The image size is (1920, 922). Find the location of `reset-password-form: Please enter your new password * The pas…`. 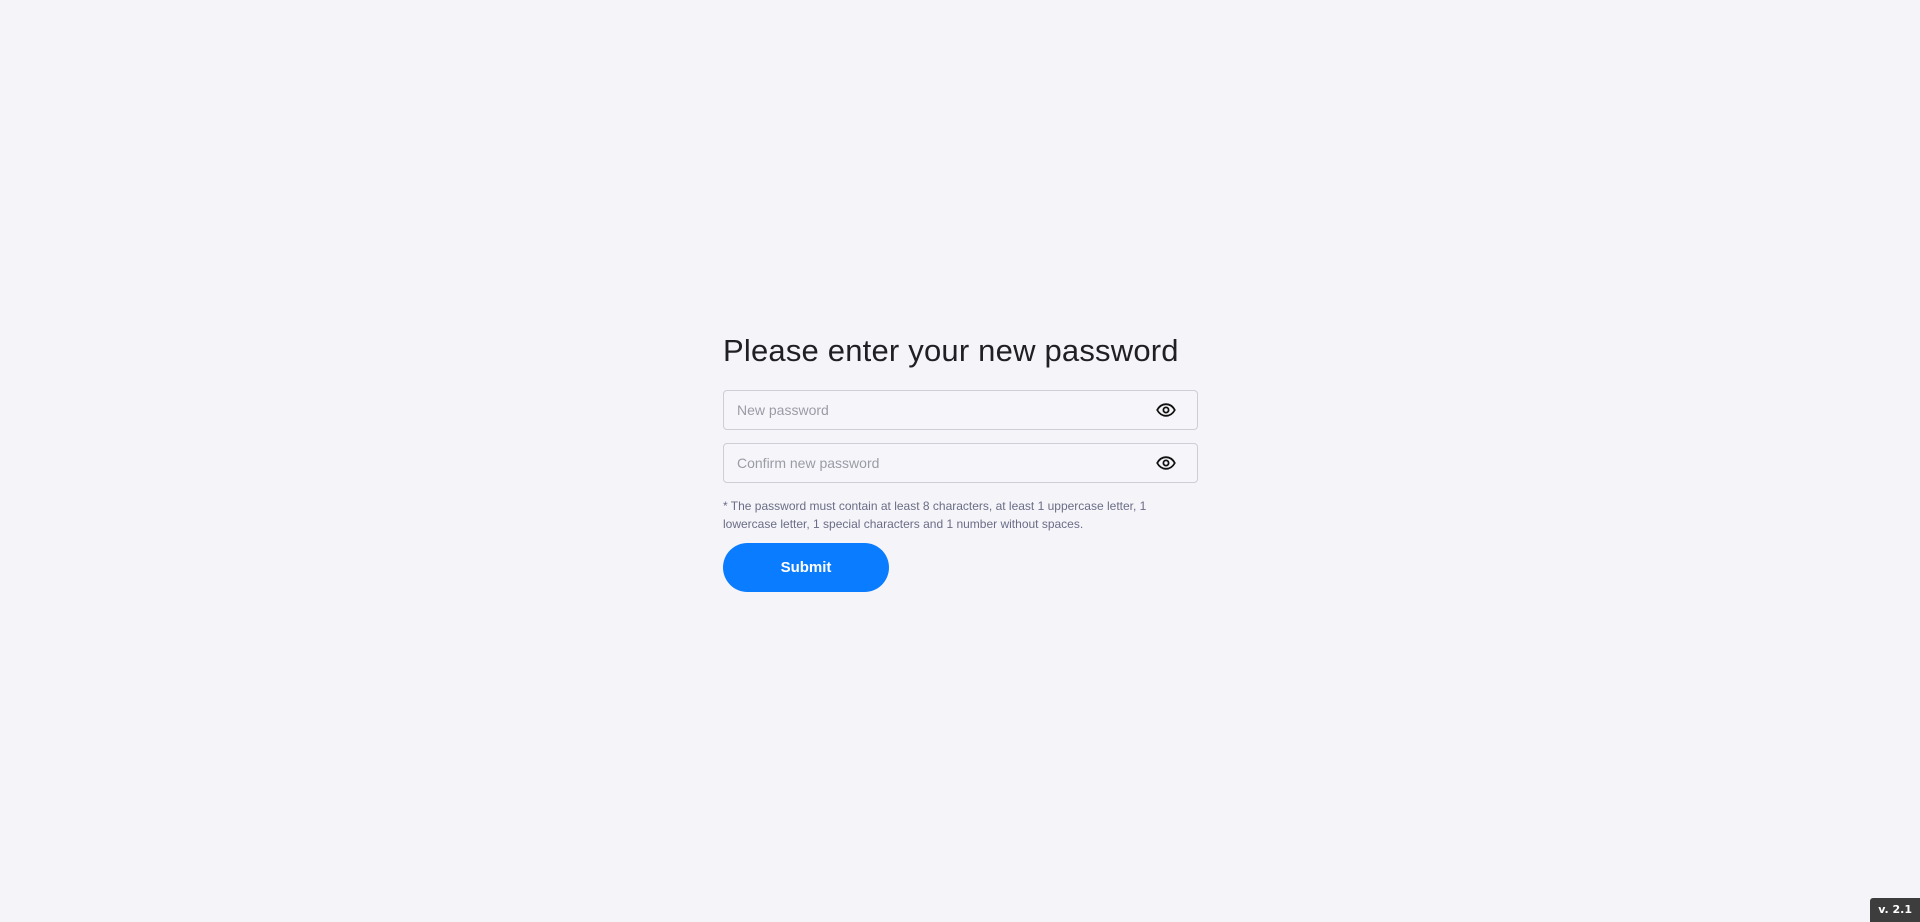

reset-password-form: Please enter your new password * The pas… is located at coordinates (960, 462).